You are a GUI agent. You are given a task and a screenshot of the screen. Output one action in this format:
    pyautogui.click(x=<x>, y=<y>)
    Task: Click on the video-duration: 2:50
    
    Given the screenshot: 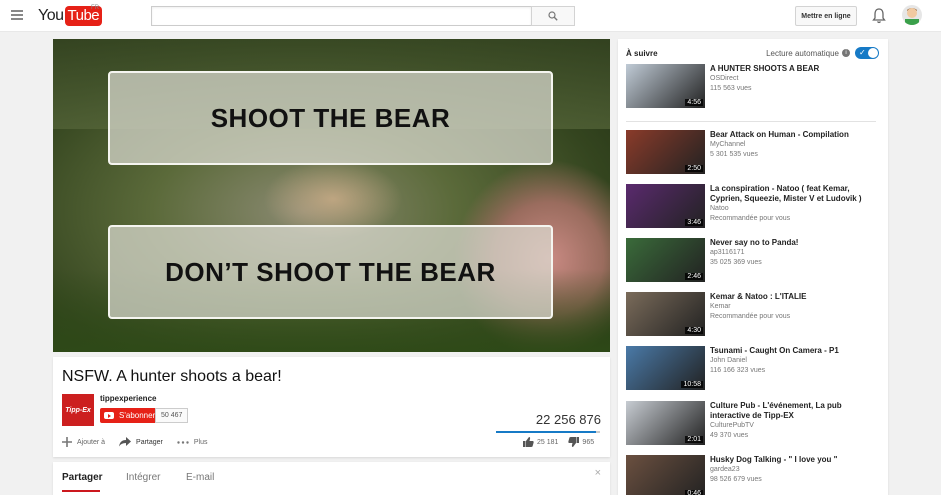 What is the action you would take?
    pyautogui.click(x=694, y=168)
    